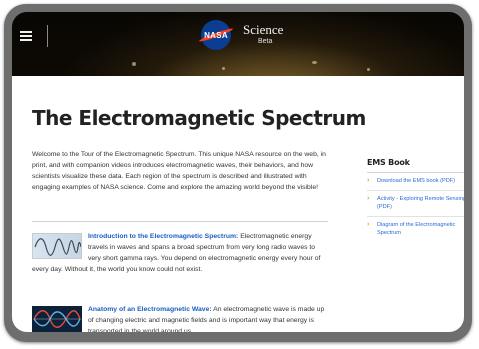  Describe the element at coordinates (57, 246) in the screenshot. I see `wave-thumbnail` at that location.